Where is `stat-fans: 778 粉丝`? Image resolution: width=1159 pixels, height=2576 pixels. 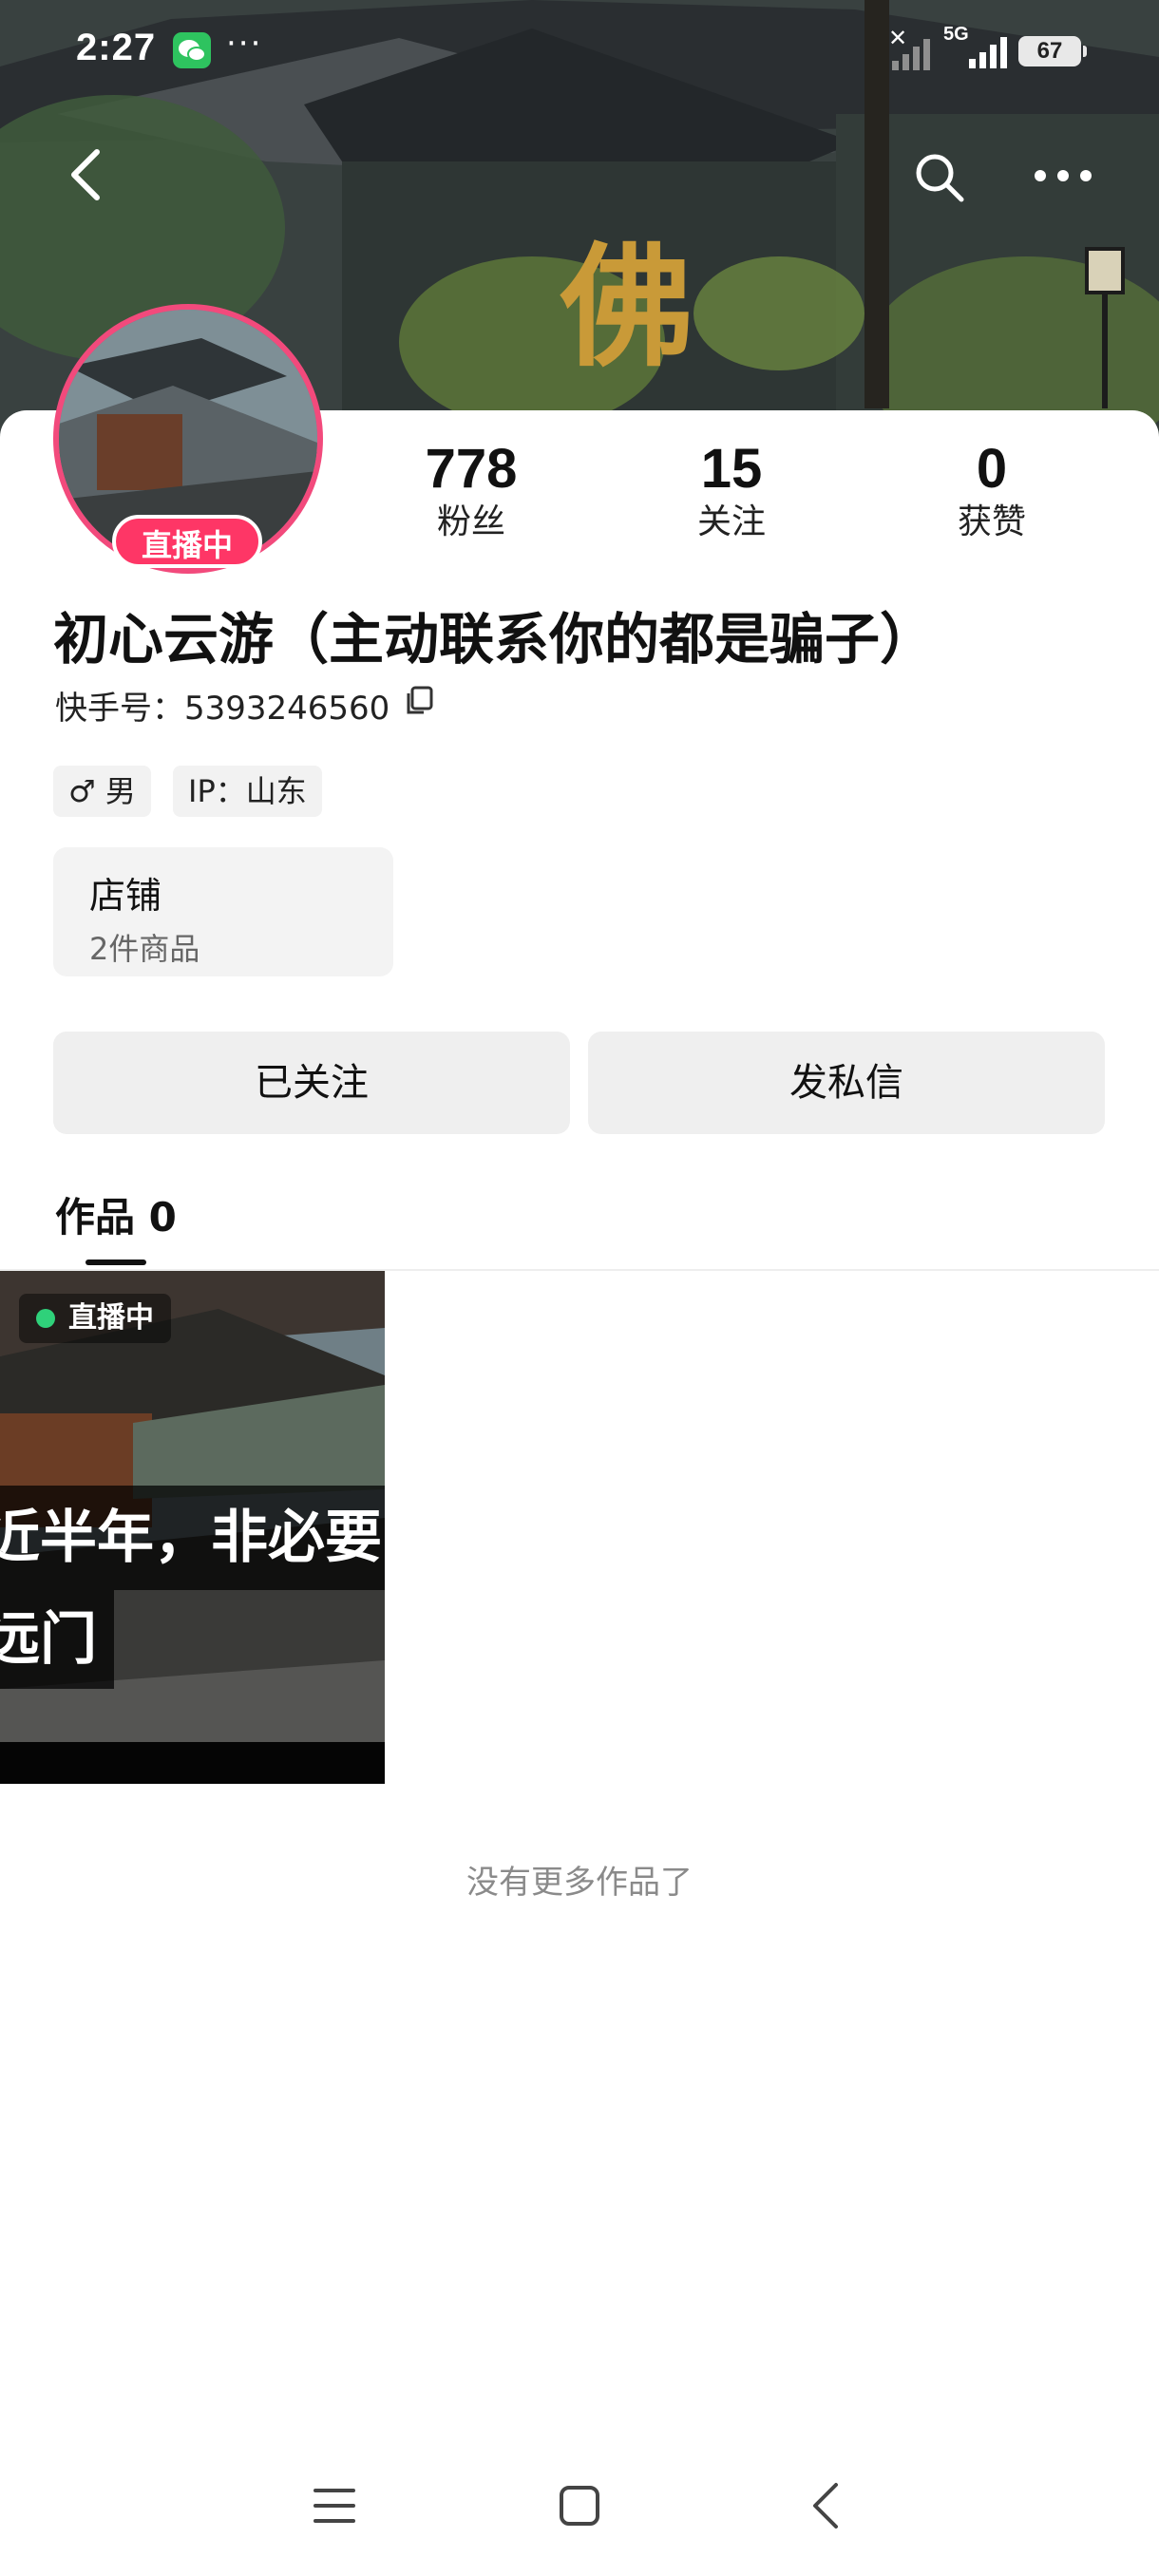
stat-fans: 778 粉丝 is located at coordinates (471, 492).